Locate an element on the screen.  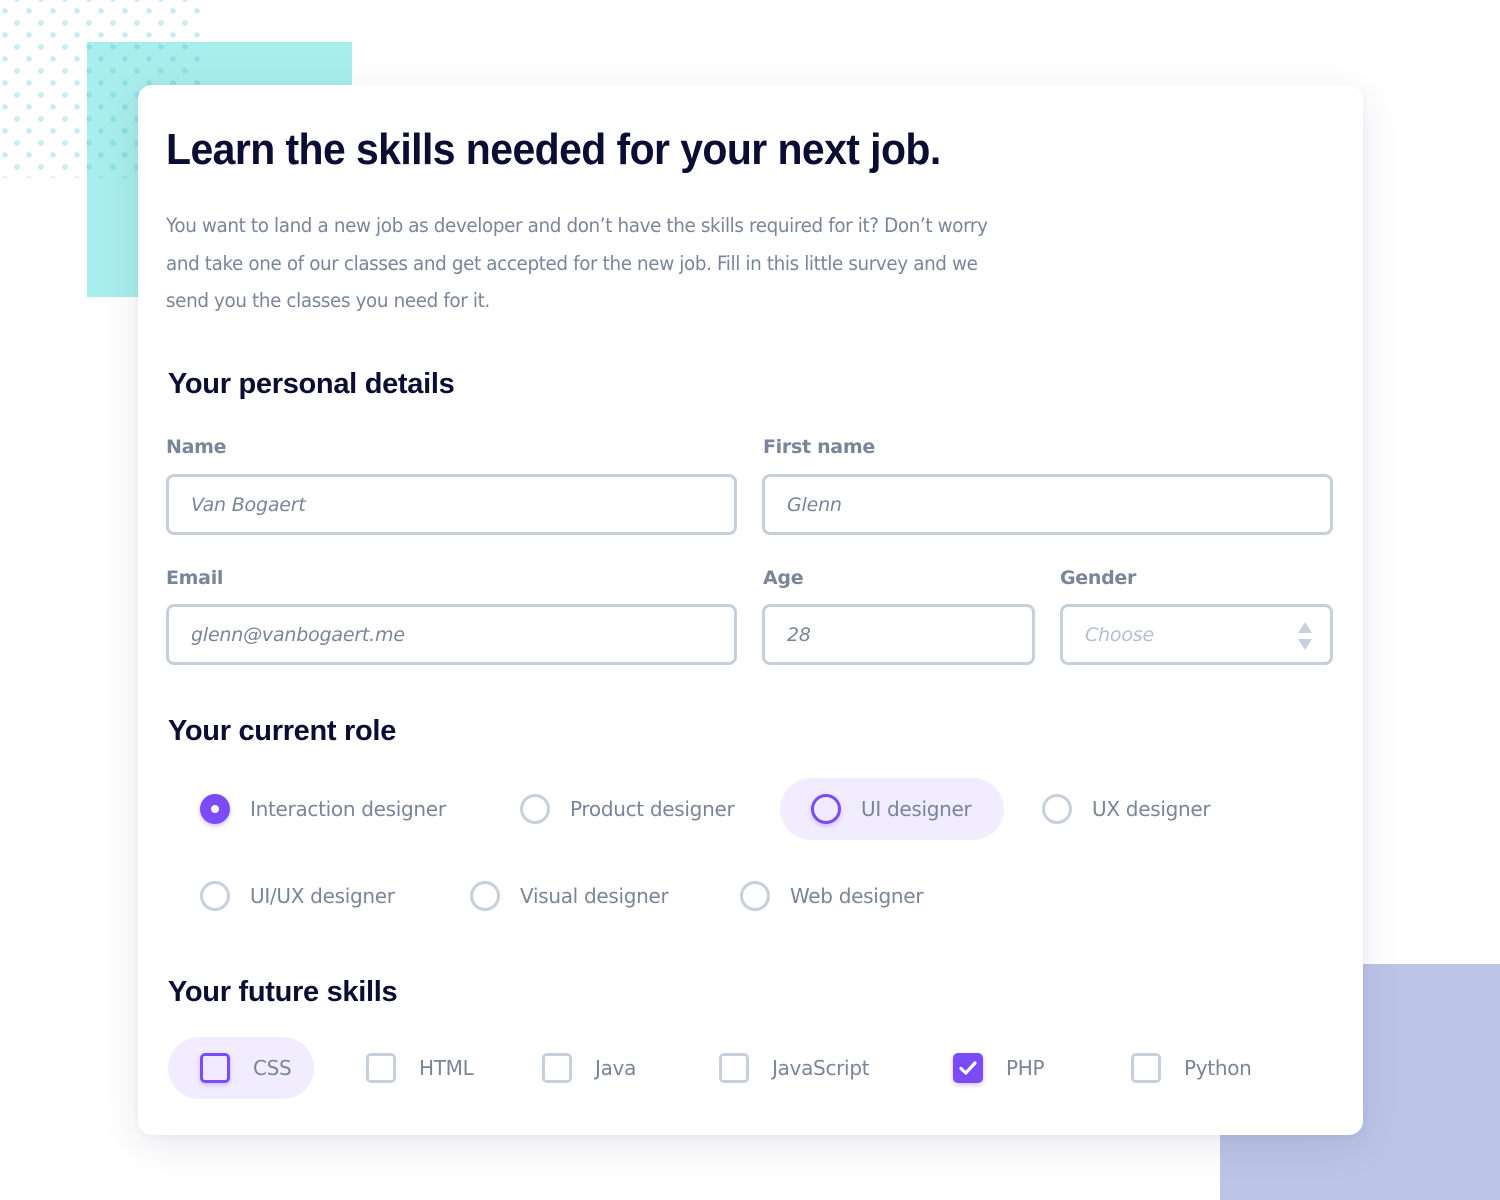
email-field-wrapper is located at coordinates (451, 634).